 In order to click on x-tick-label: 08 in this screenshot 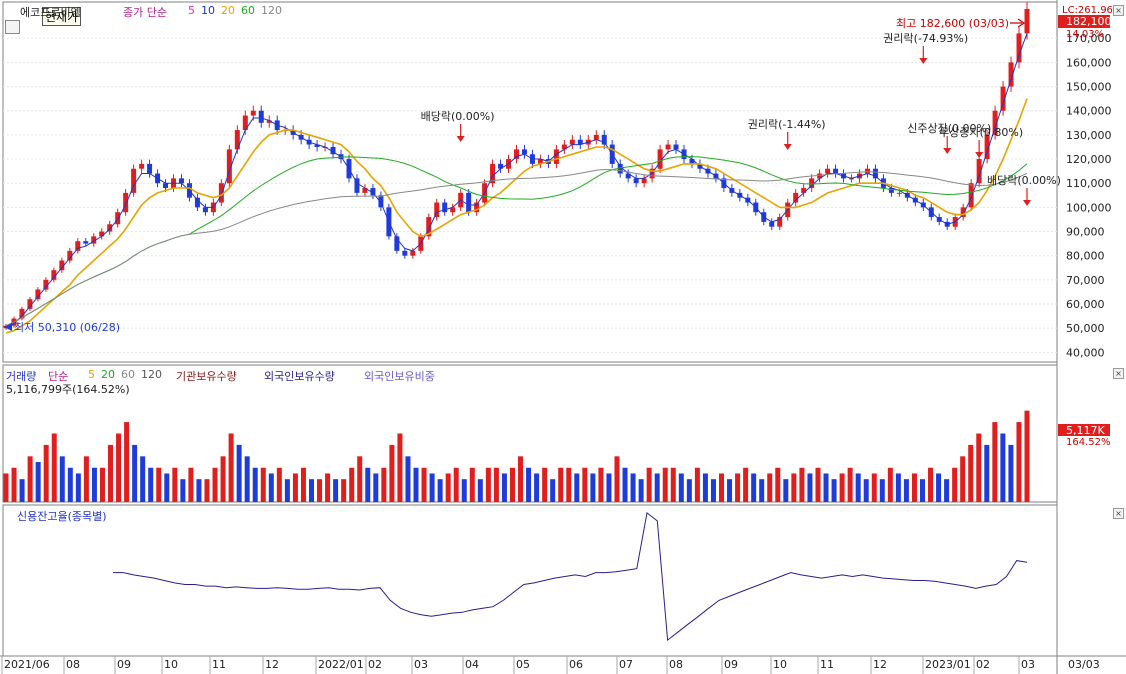, I will do `click(73, 664)`.